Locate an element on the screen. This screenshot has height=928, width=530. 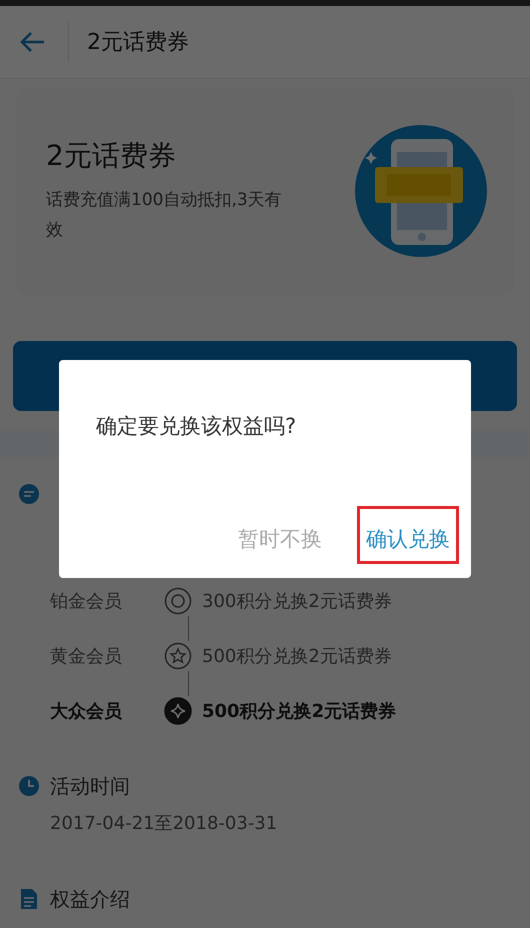
section-title: 权益介绍 is located at coordinates (90, 899).